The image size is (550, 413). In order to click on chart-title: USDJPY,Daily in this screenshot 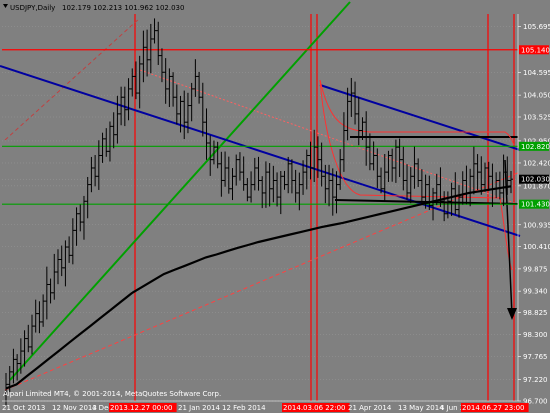, I will do `click(32, 8)`.